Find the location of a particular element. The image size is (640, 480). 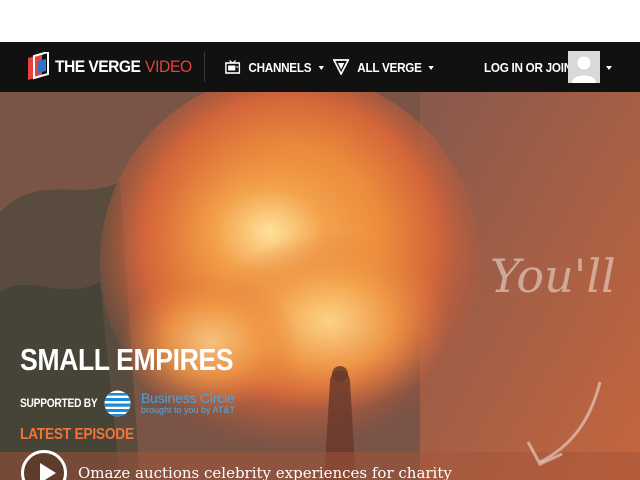

att-globe-icon is located at coordinates (117, 403).